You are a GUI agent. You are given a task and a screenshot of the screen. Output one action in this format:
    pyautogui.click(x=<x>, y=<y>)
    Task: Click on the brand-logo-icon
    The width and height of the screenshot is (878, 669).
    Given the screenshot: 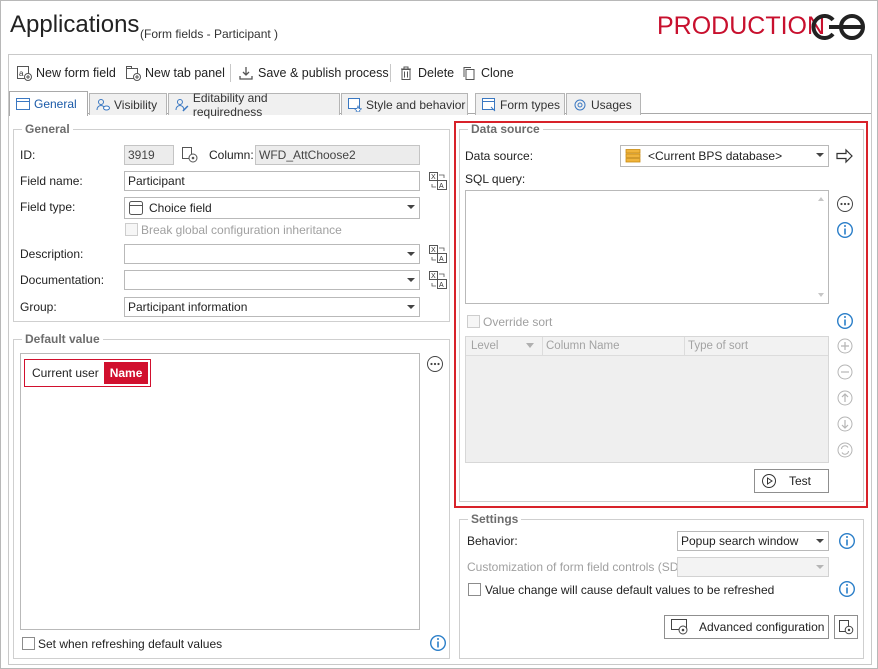 What is the action you would take?
    pyautogui.click(x=838, y=27)
    